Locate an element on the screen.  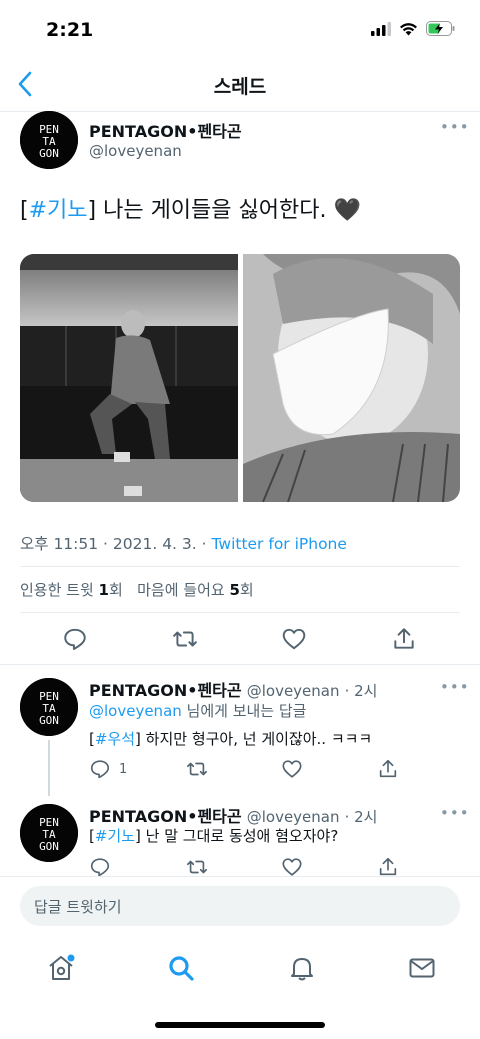
hashtag-link: #우석 is located at coordinates (115, 739).